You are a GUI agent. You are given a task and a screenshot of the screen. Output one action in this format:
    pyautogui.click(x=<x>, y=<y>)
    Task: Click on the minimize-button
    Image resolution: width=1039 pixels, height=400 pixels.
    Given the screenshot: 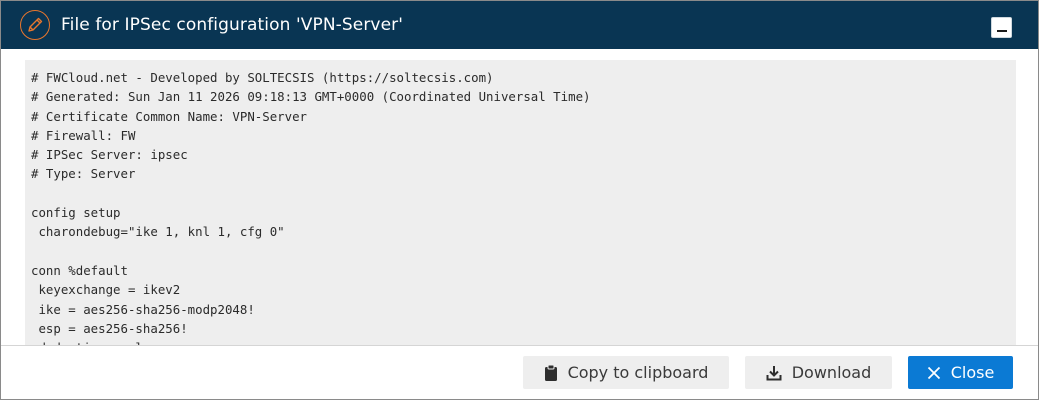 What is the action you would take?
    pyautogui.click(x=1001, y=27)
    